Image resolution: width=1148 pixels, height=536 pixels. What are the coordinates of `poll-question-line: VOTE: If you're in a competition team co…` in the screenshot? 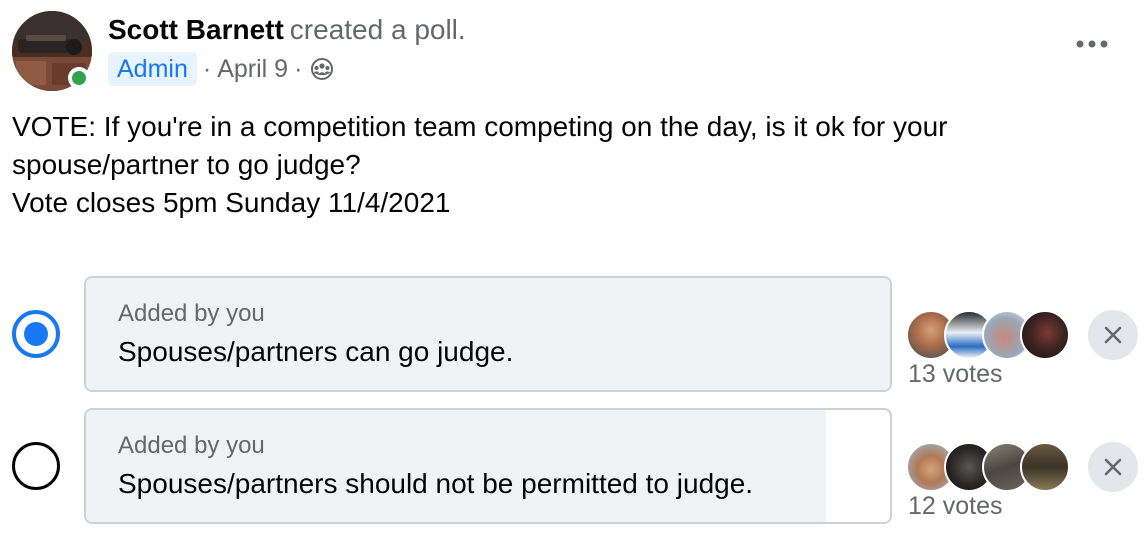 It's located at (480, 126).